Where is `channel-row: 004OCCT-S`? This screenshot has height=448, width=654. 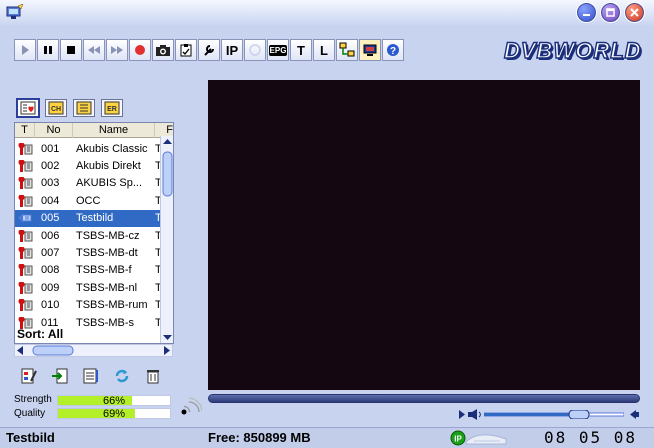 channel-row: 004OCCT-S is located at coordinates (94, 200).